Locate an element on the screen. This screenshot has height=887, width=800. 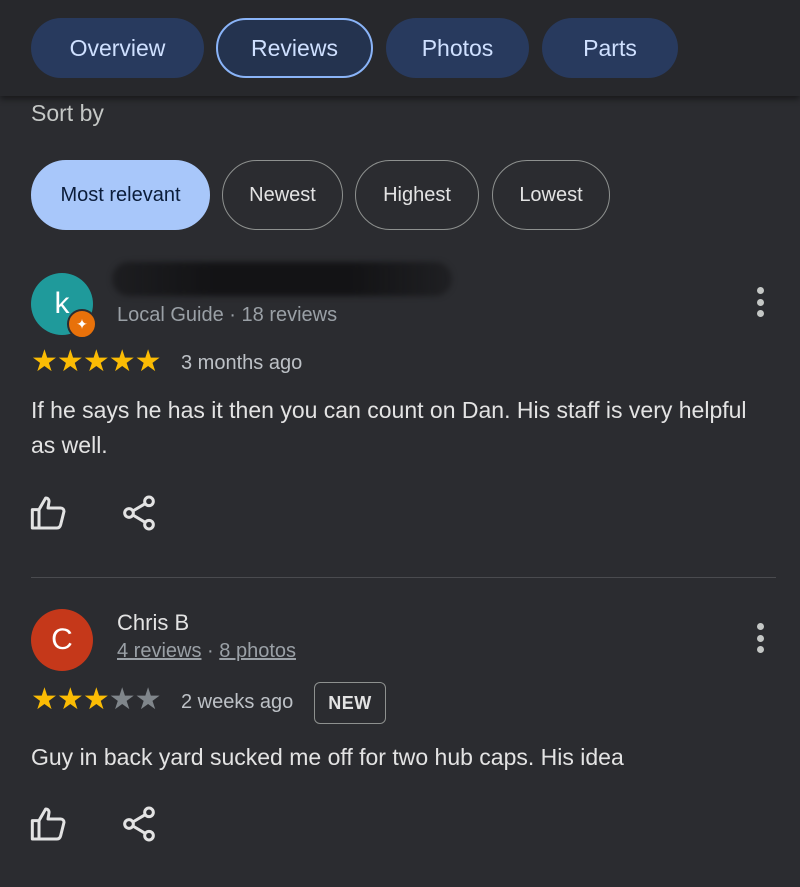
sort-chip-highest: Highest is located at coordinates (417, 195).